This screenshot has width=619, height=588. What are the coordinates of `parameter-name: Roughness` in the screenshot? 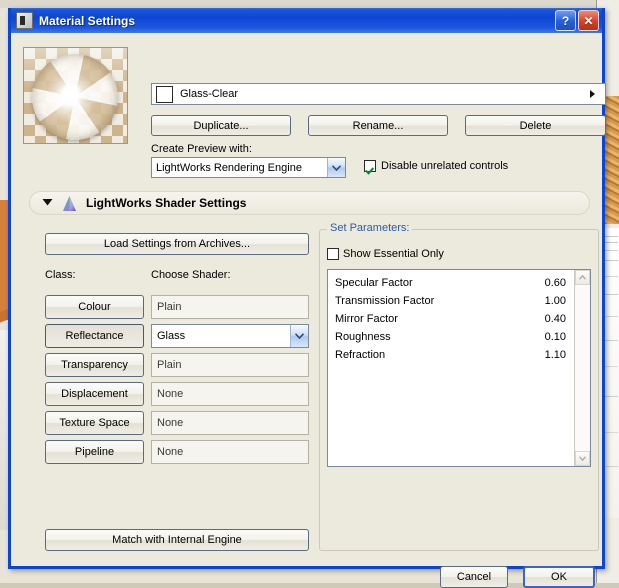 It's located at (363, 337).